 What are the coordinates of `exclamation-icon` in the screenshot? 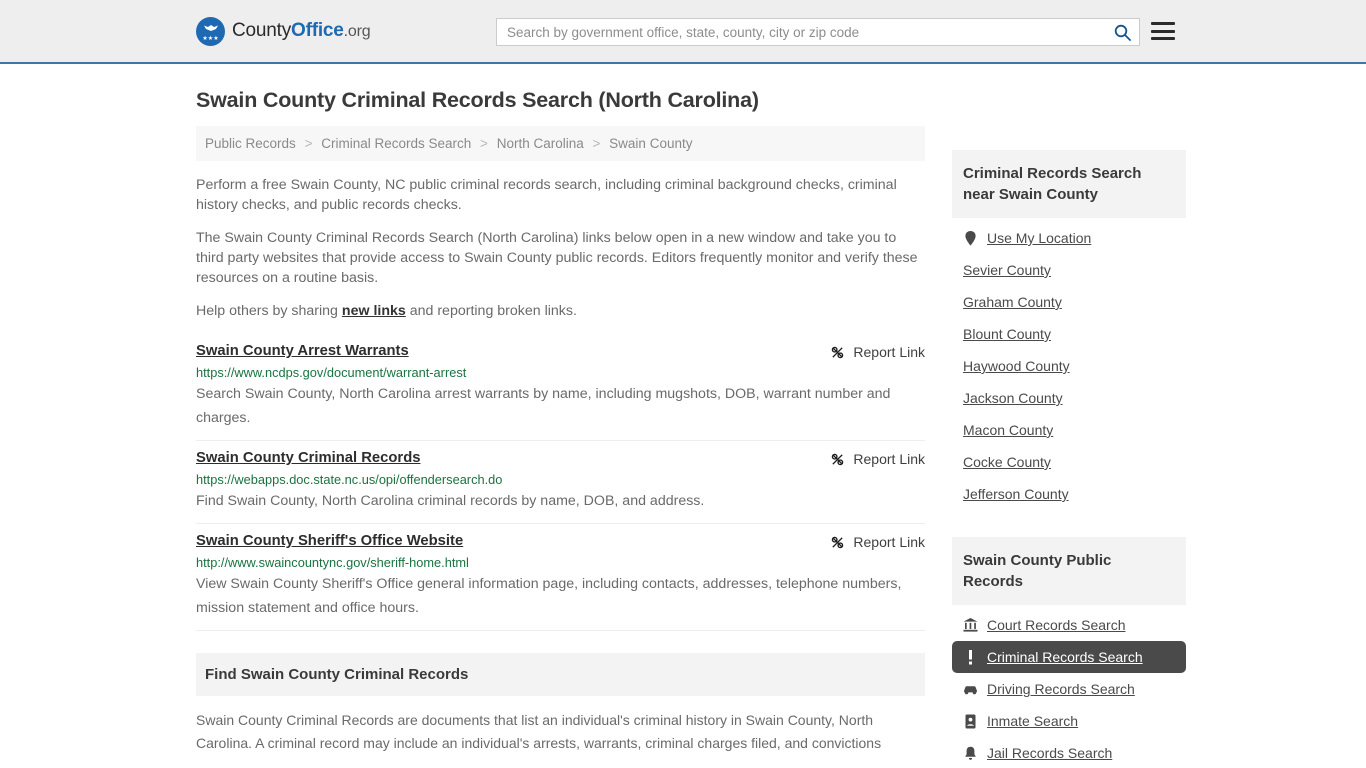 It's located at (970, 657).